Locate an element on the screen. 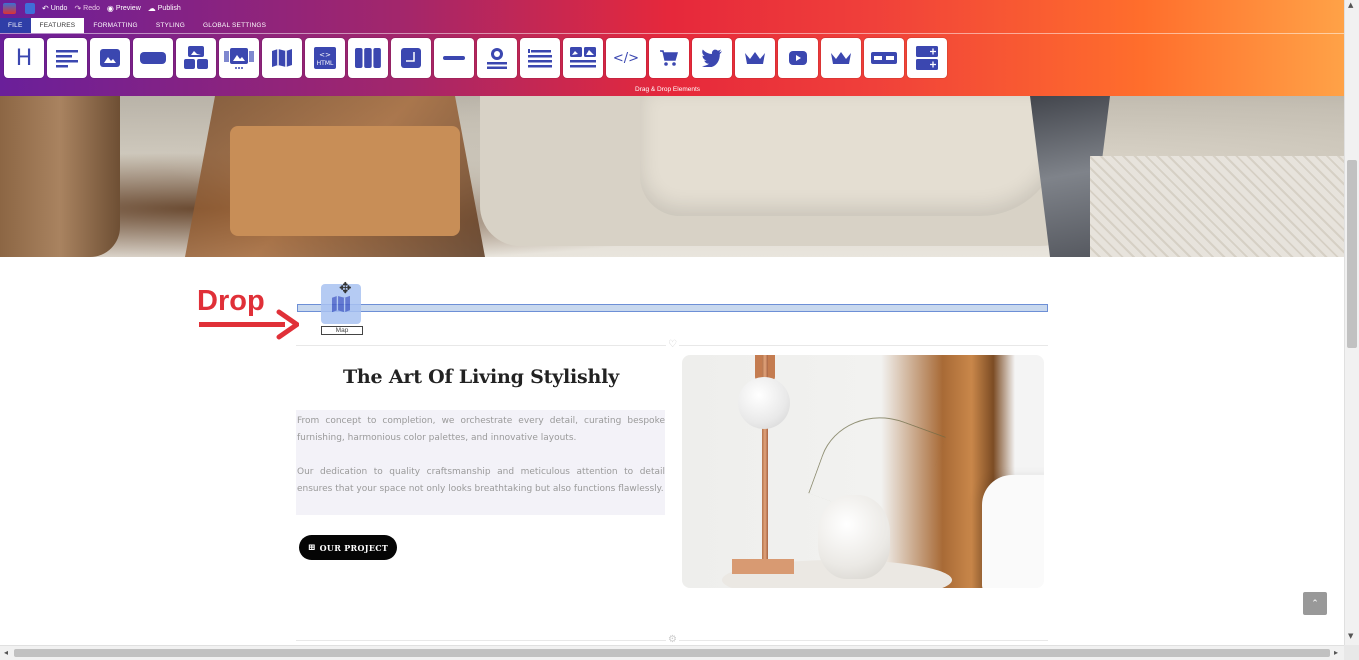 The image size is (1359, 660). scroll-right-icon: ▸ is located at coordinates (1336, 652).